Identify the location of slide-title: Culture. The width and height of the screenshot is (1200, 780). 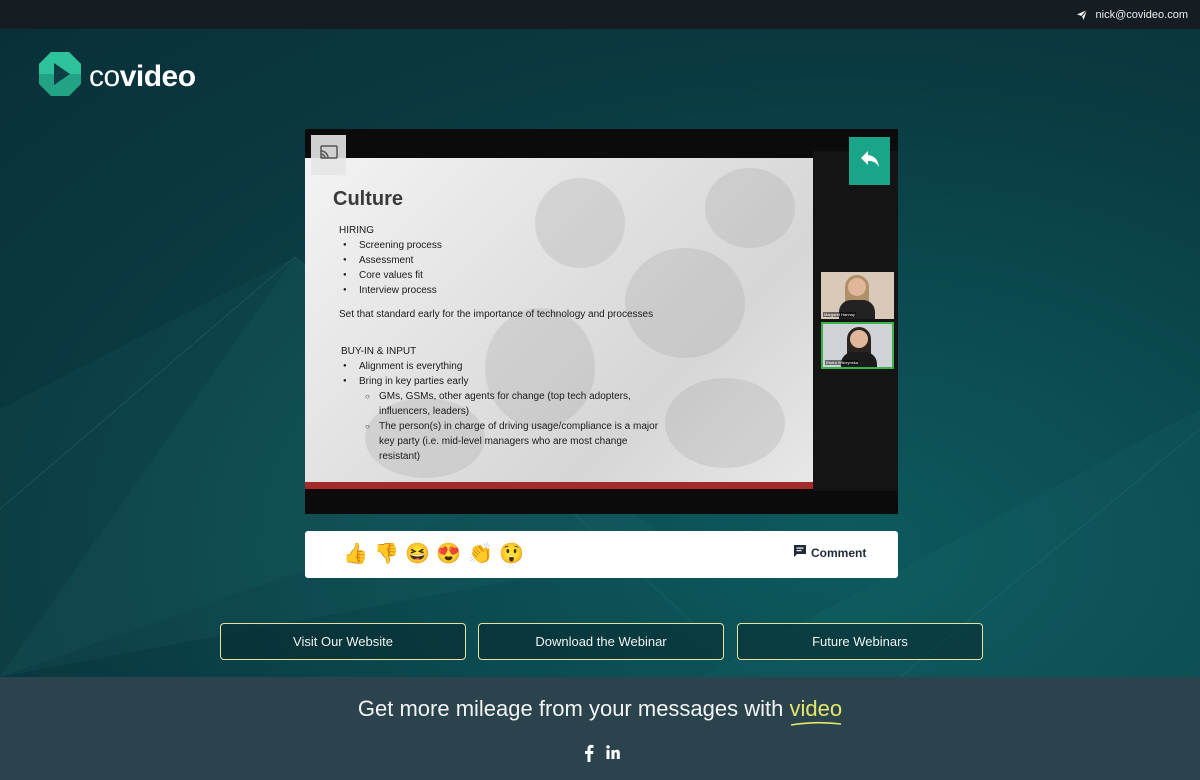
(368, 199).